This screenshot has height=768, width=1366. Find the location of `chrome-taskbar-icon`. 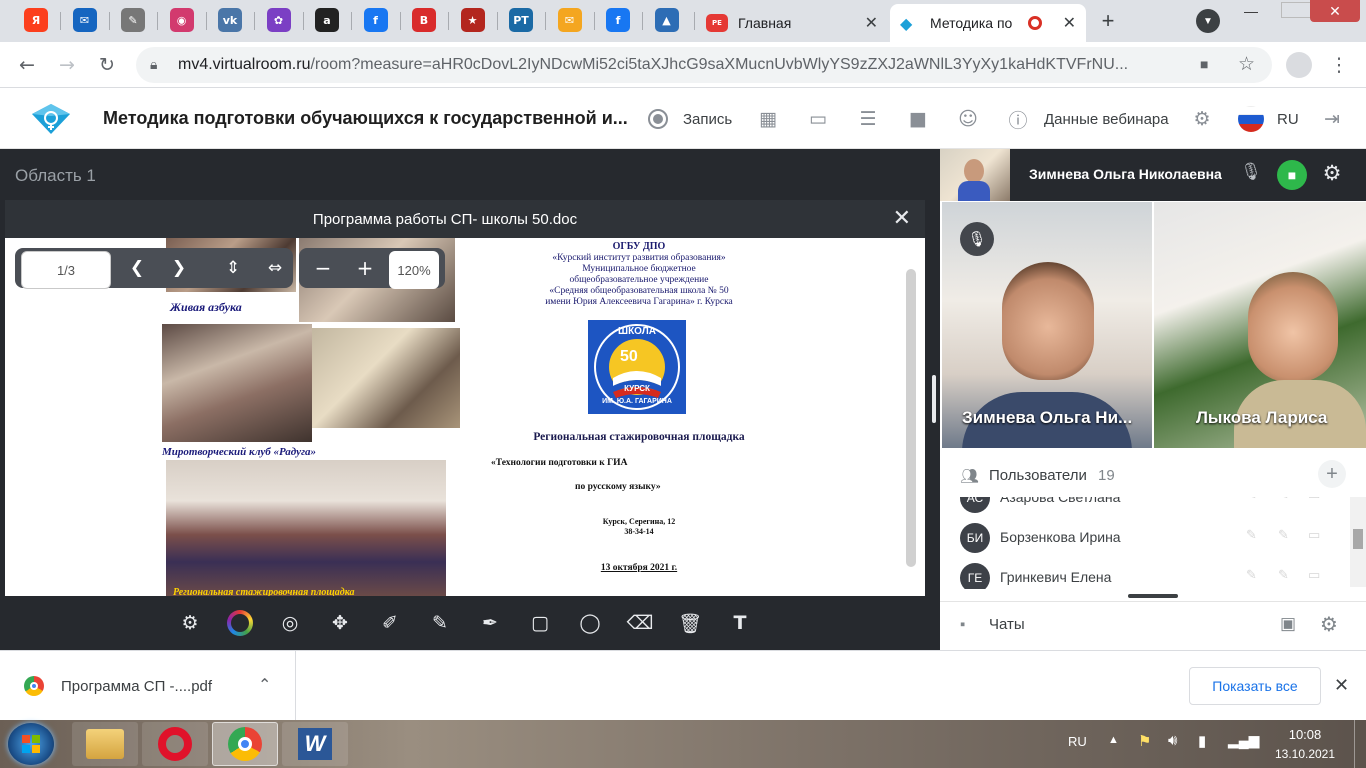

chrome-taskbar-icon is located at coordinates (245, 744).